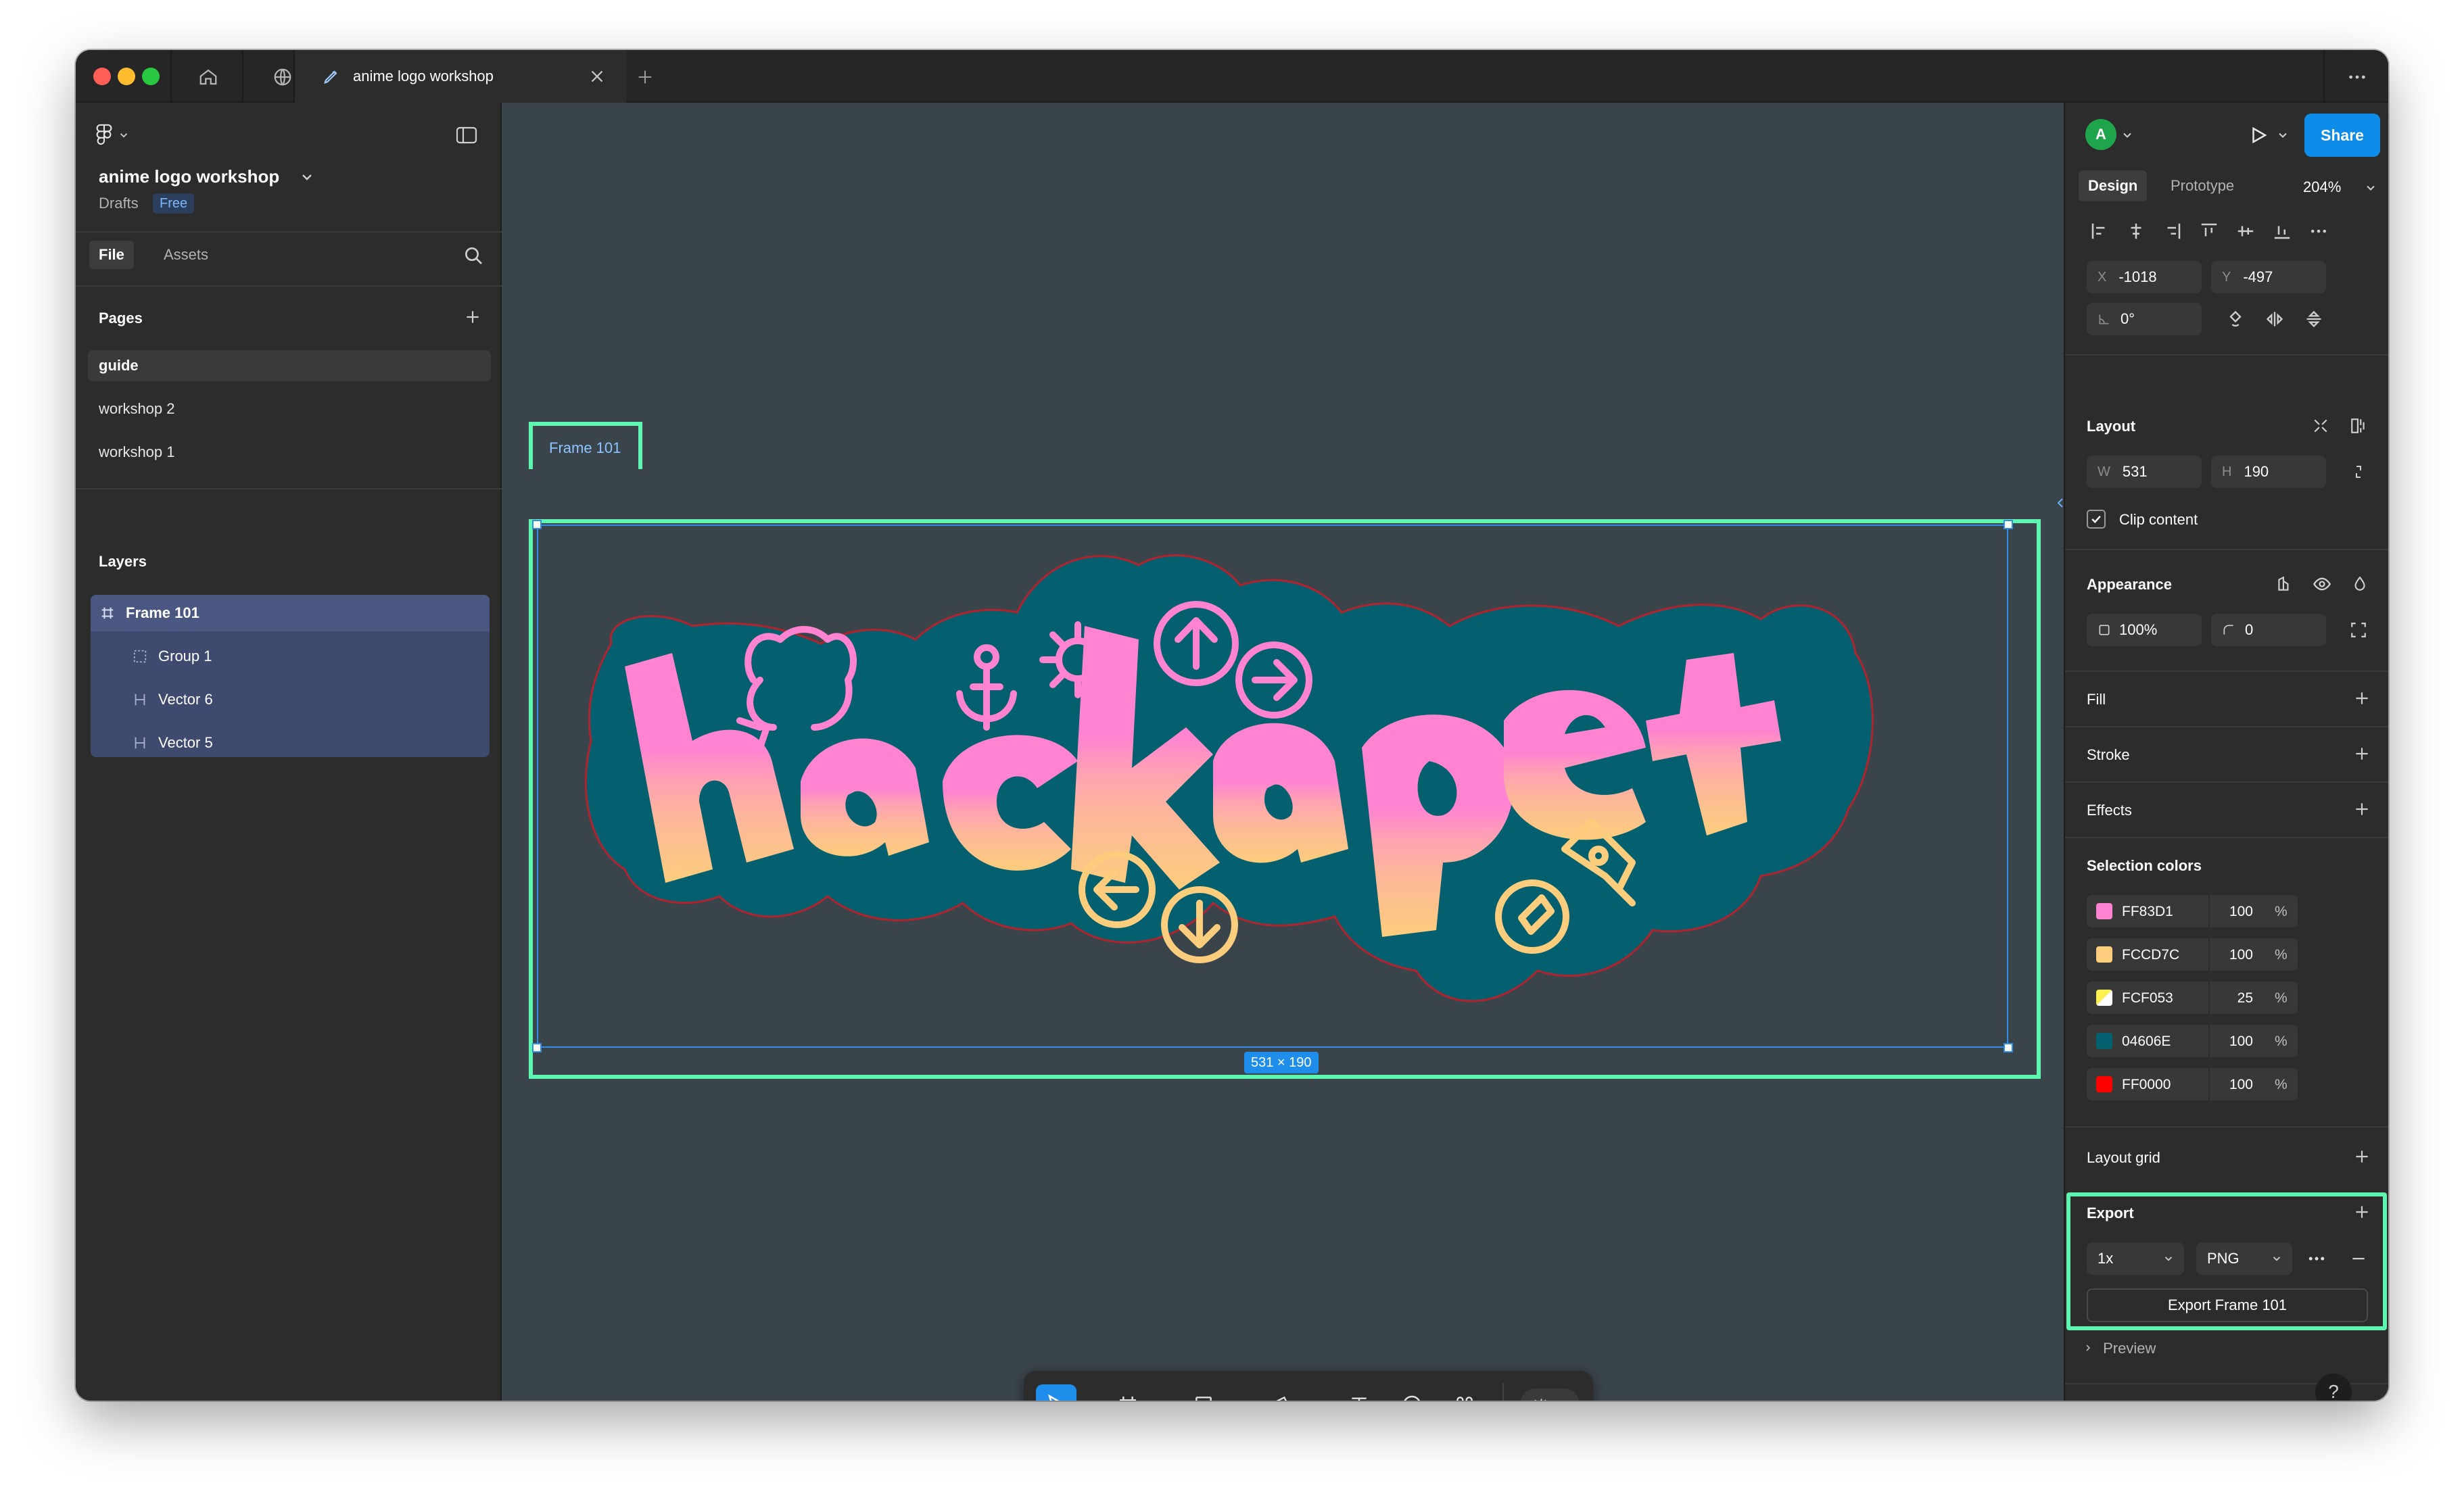  What do you see at coordinates (2322, 584) in the screenshot?
I see `visibility-button` at bounding box center [2322, 584].